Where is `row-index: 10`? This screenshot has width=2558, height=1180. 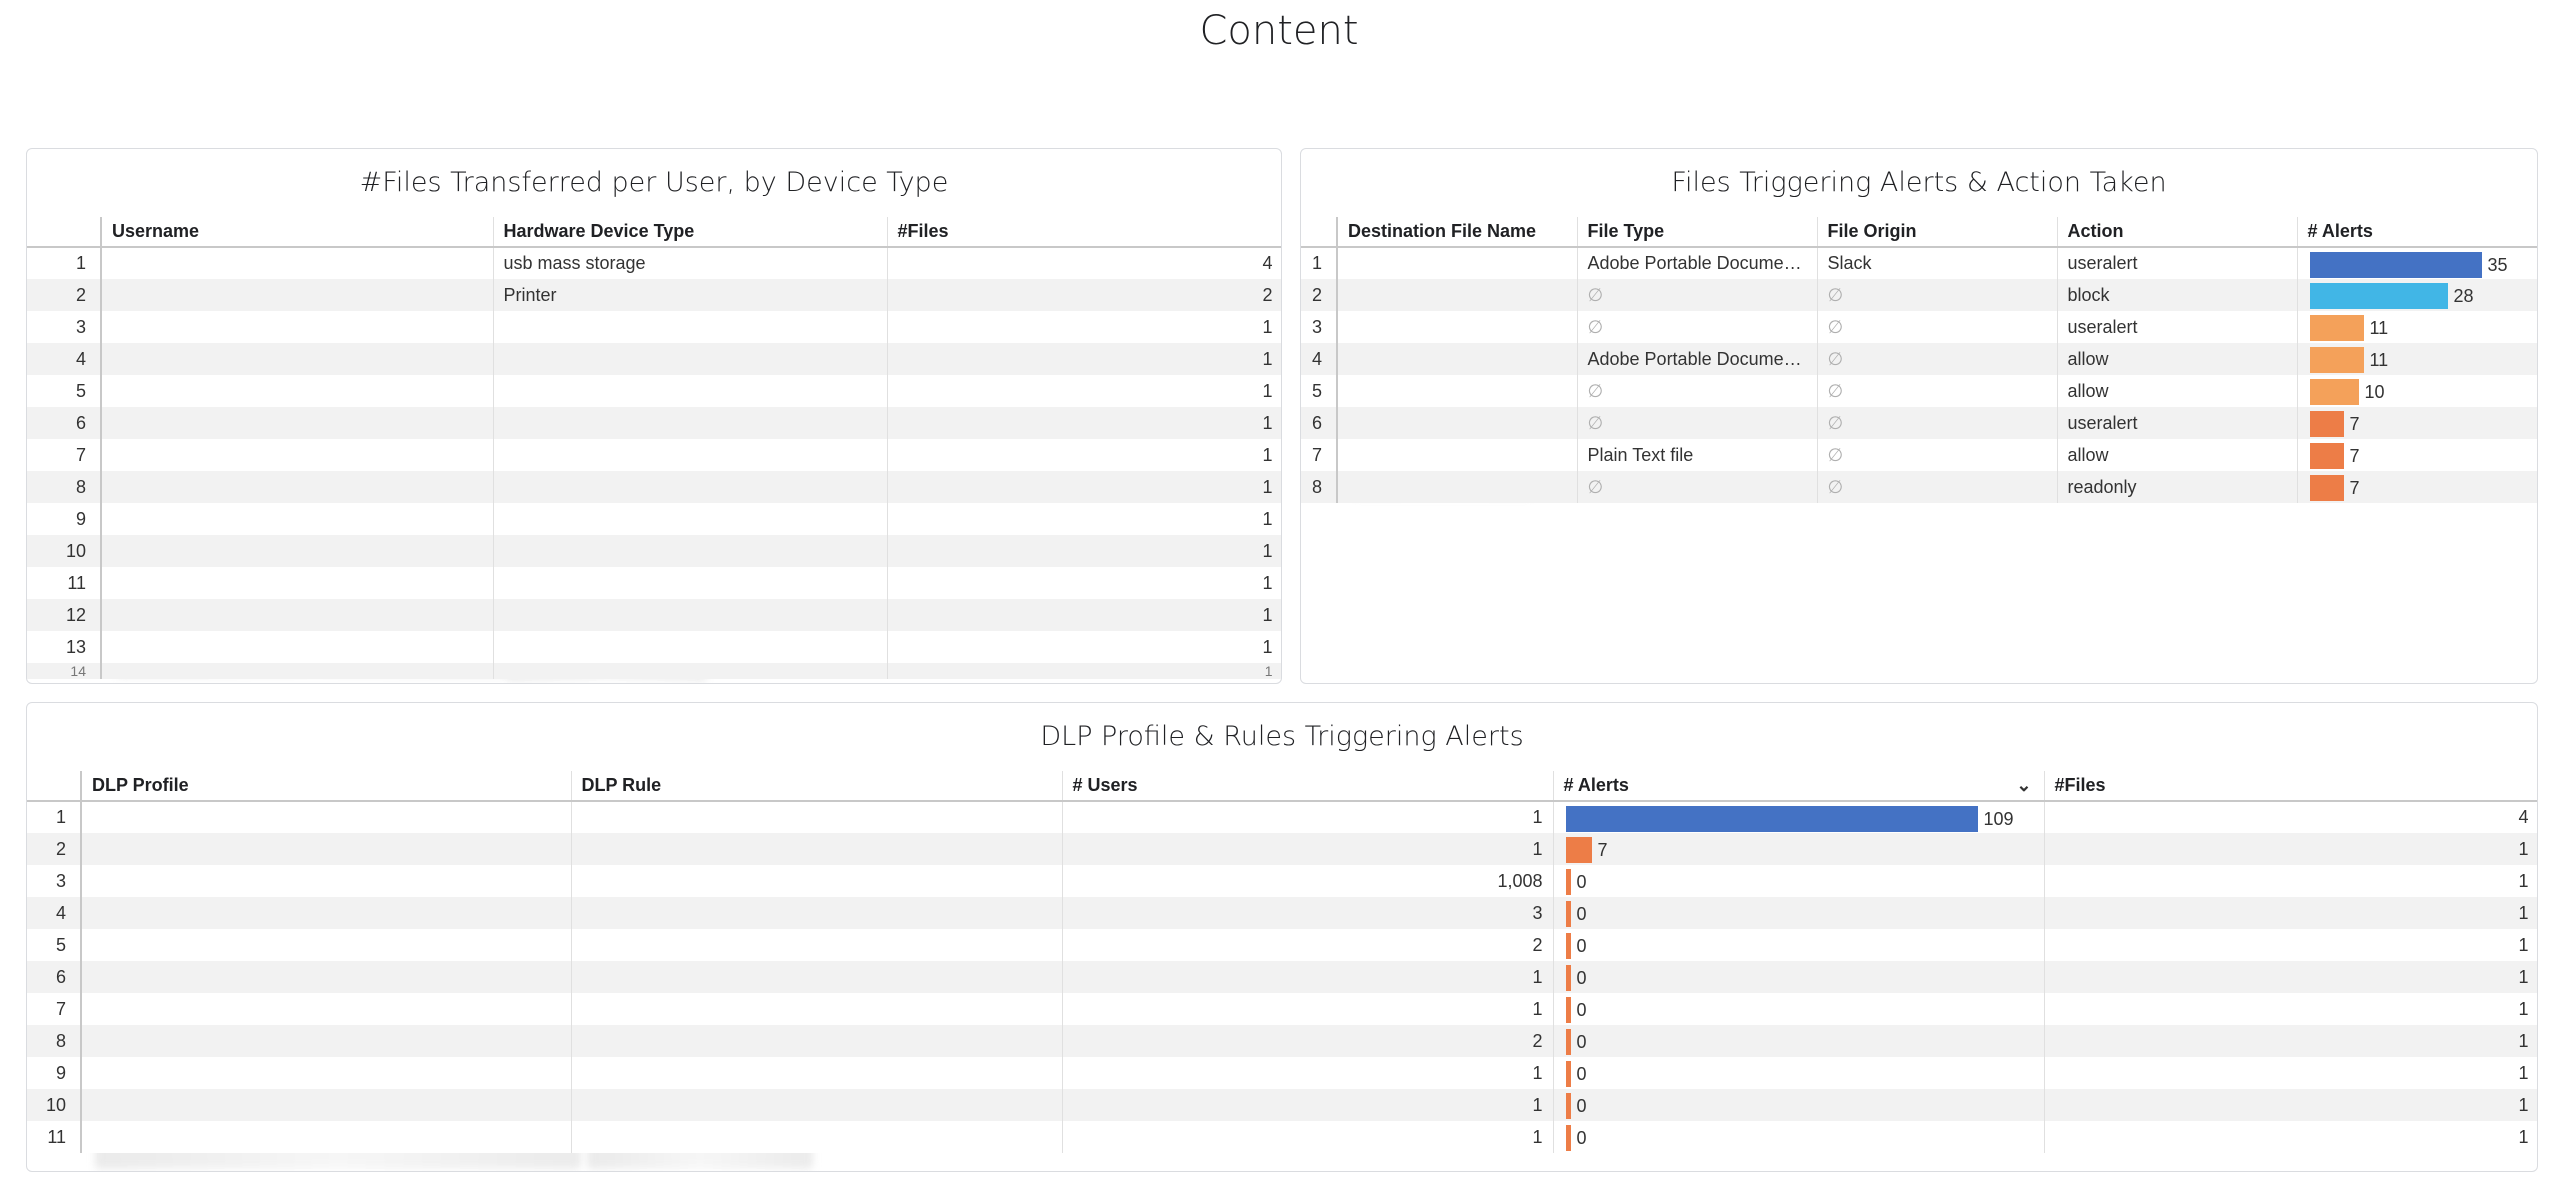
row-index: 10 is located at coordinates (64, 551).